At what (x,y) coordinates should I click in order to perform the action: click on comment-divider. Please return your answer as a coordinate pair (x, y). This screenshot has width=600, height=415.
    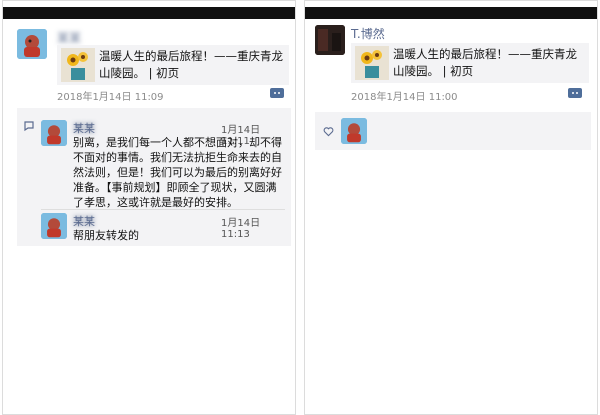
    Looking at the image, I should click on (163, 209).